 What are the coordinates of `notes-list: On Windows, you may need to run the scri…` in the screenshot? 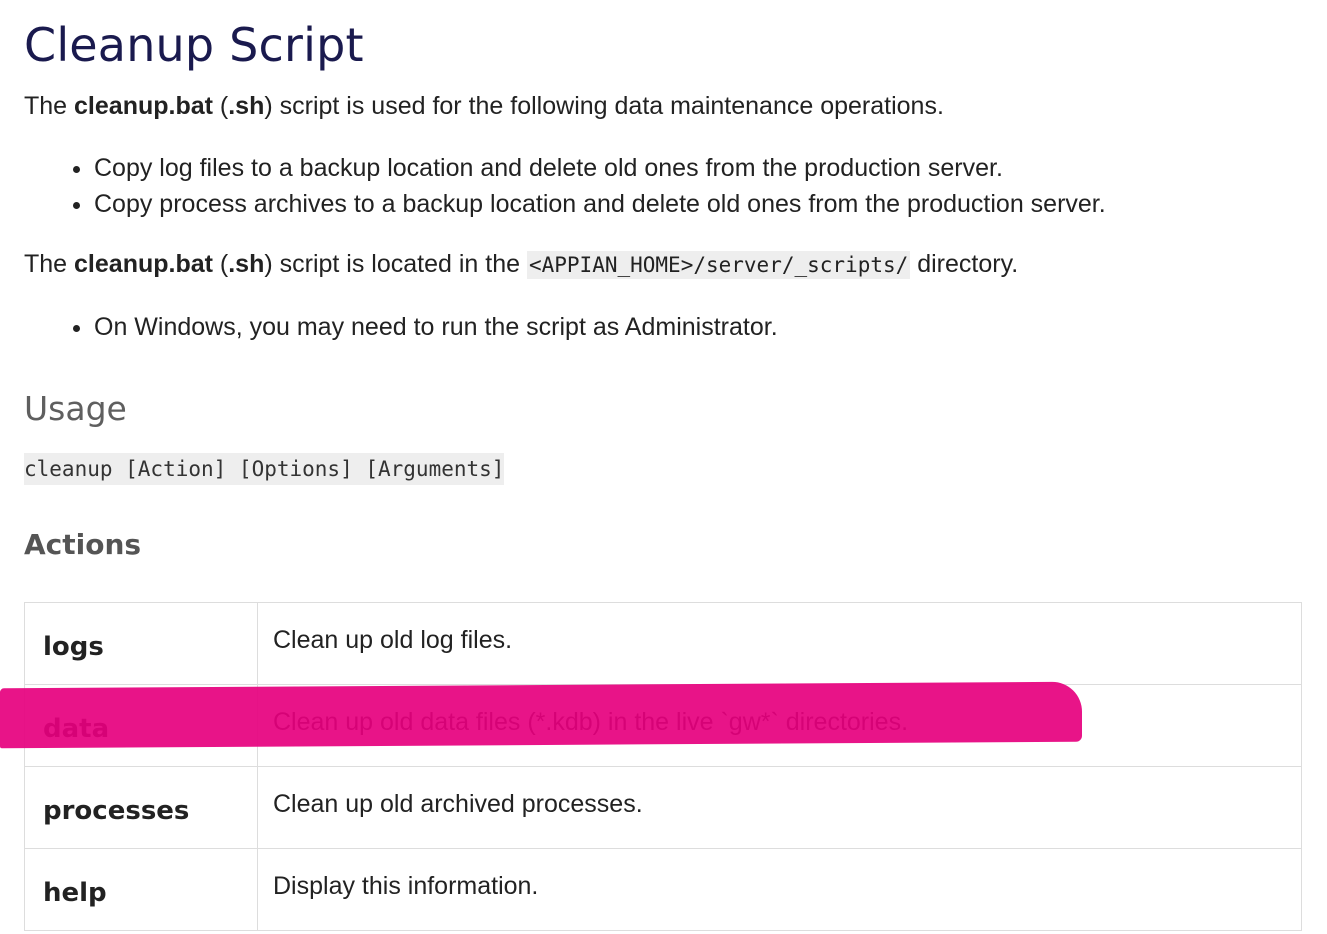 It's located at (664, 327).